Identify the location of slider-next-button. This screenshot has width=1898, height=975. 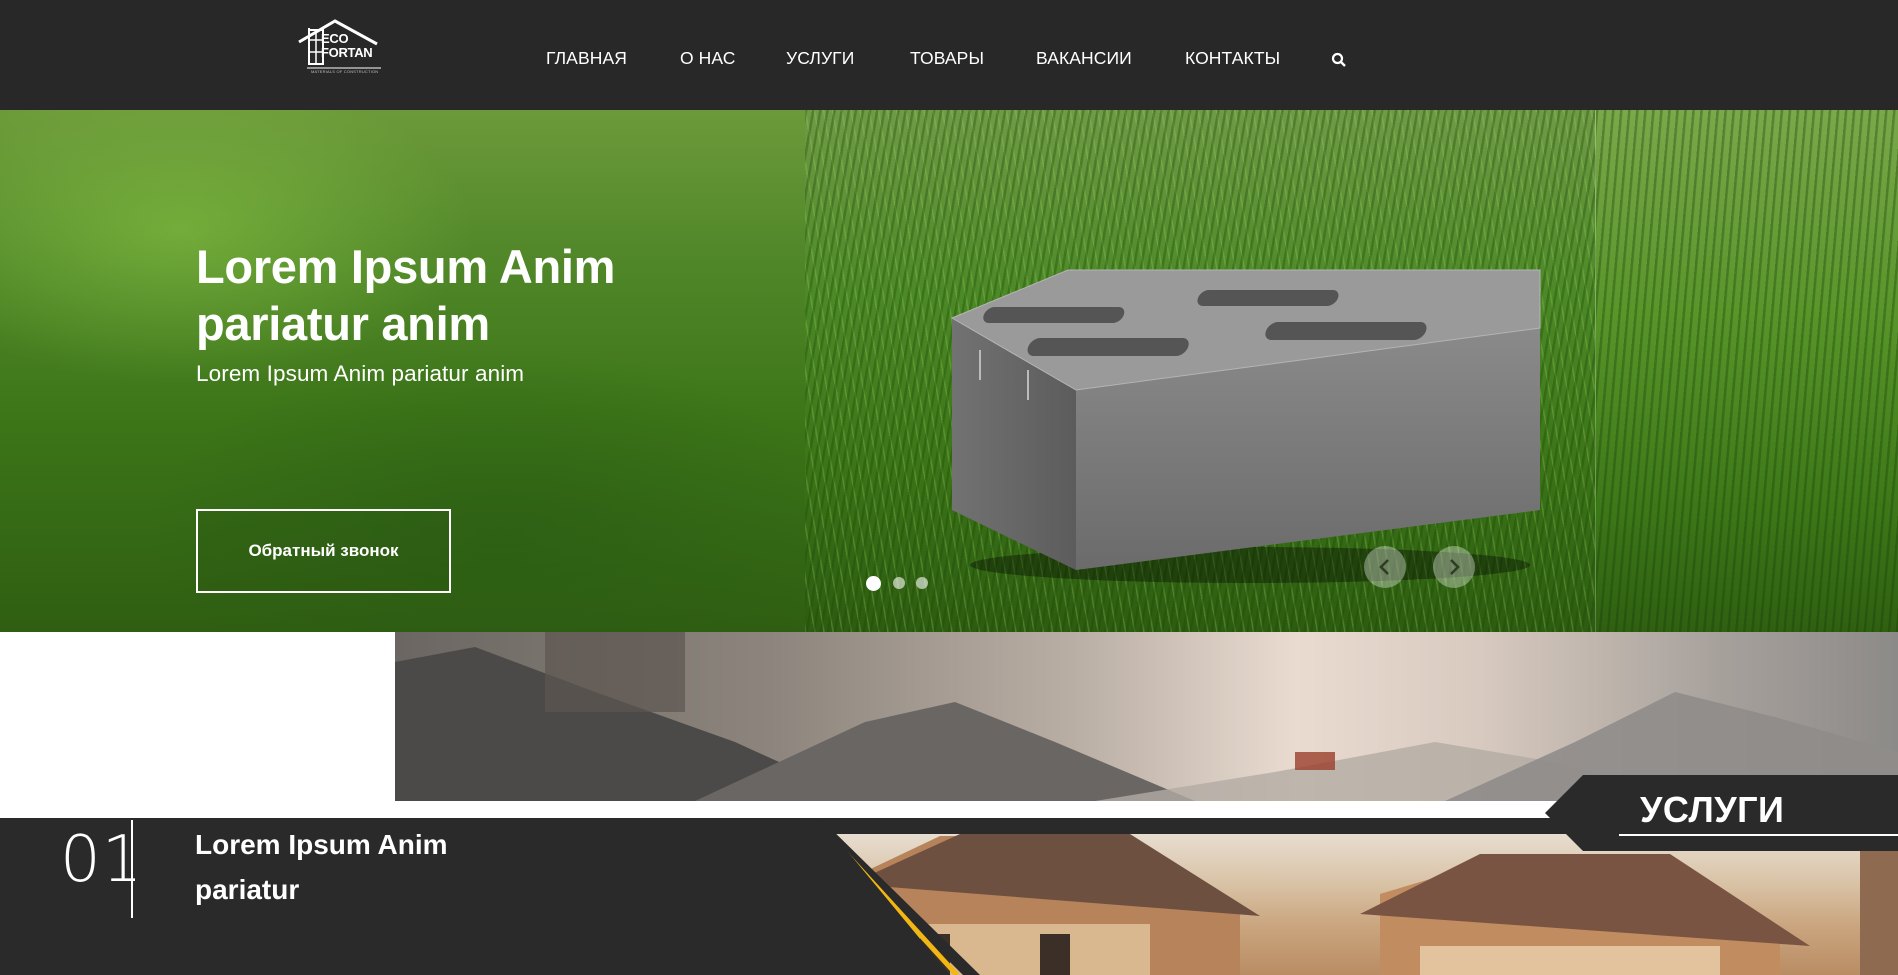
(1454, 567).